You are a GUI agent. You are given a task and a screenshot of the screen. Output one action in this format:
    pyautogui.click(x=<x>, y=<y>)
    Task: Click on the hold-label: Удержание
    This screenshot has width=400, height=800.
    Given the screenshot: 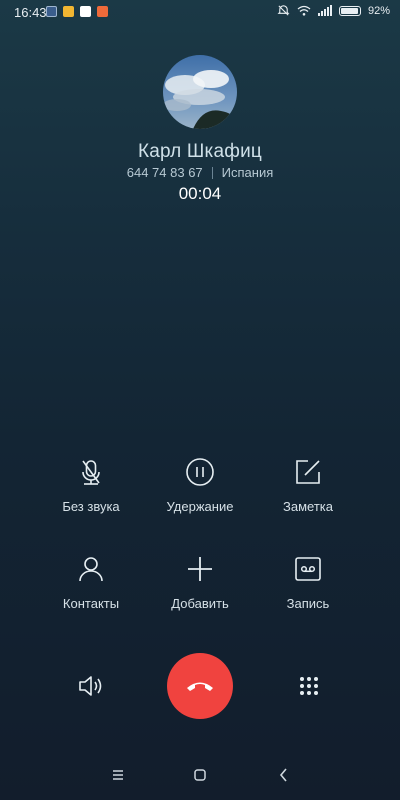 What is the action you would take?
    pyautogui.click(x=200, y=506)
    